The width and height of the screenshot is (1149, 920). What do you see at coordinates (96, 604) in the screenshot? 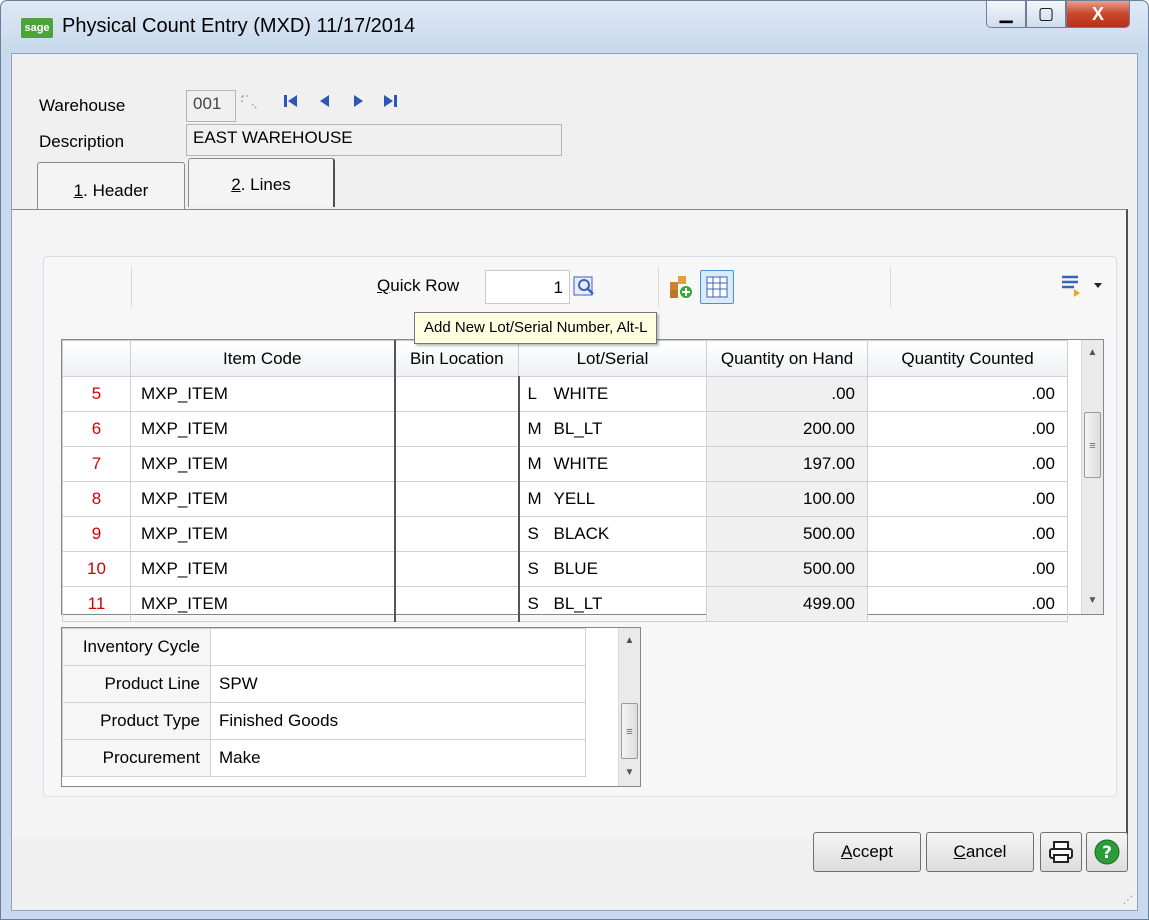
I see `row-number: 11` at bounding box center [96, 604].